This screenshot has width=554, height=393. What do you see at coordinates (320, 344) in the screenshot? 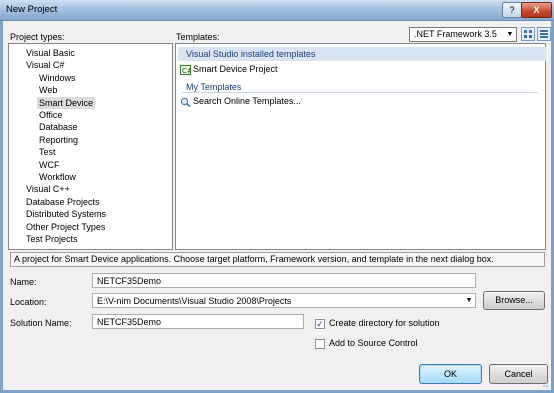
I see `source-control-checkbox` at bounding box center [320, 344].